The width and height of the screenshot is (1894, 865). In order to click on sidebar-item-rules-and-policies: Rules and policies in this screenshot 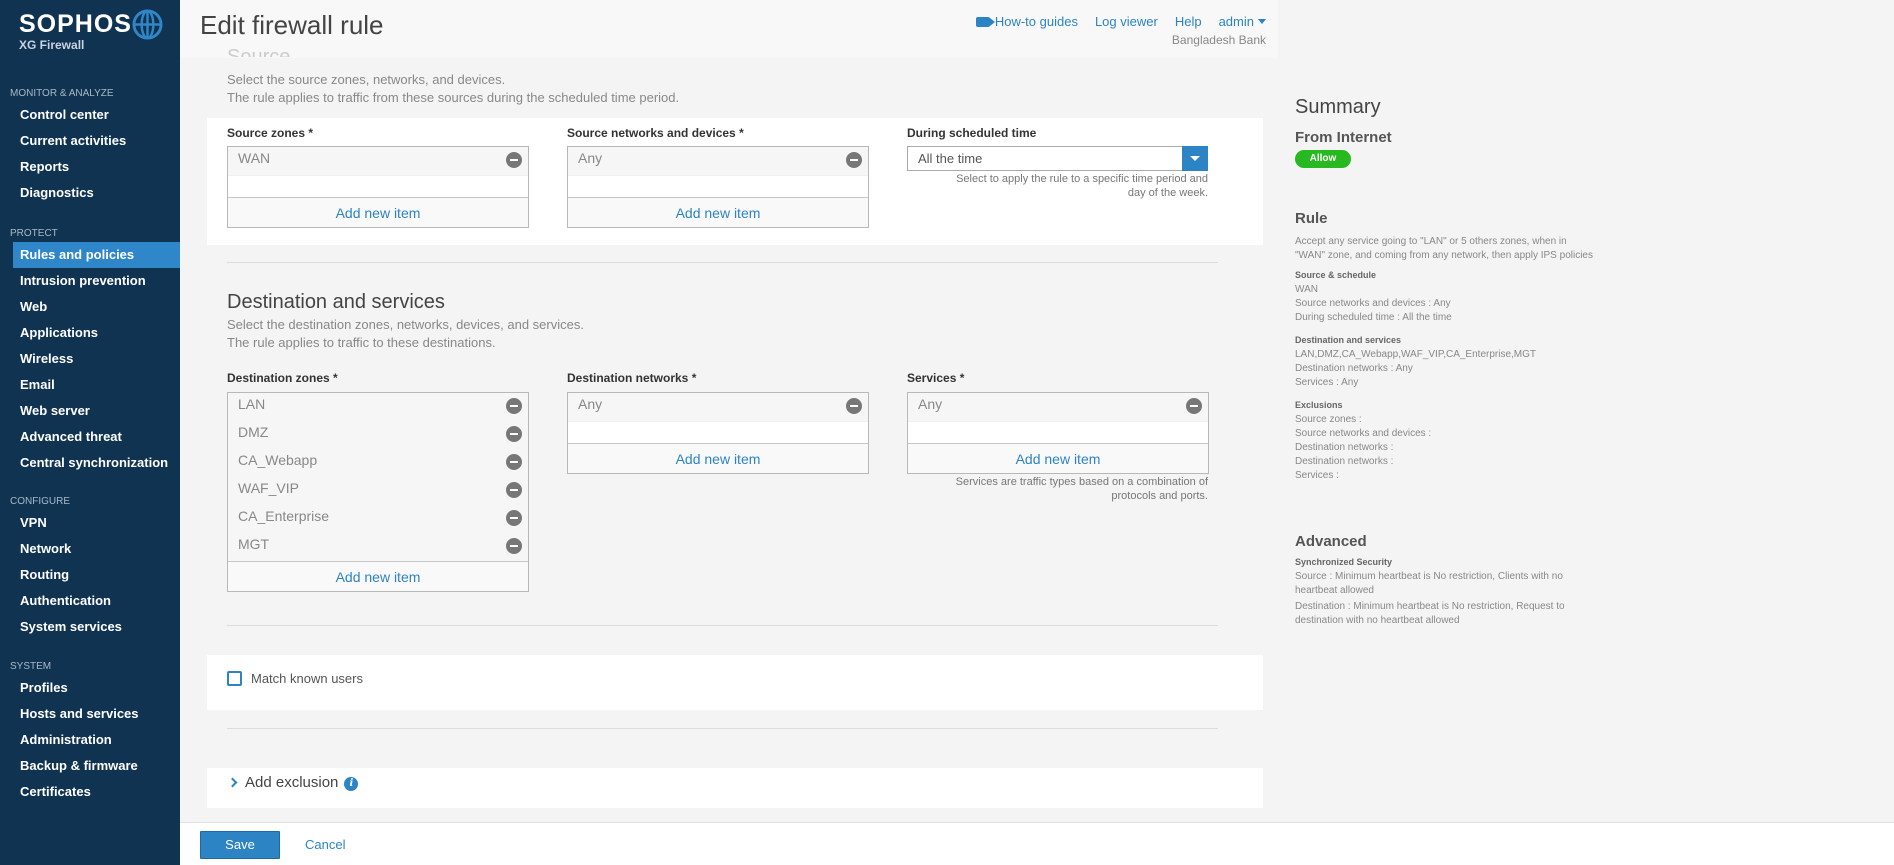, I will do `click(96, 255)`.